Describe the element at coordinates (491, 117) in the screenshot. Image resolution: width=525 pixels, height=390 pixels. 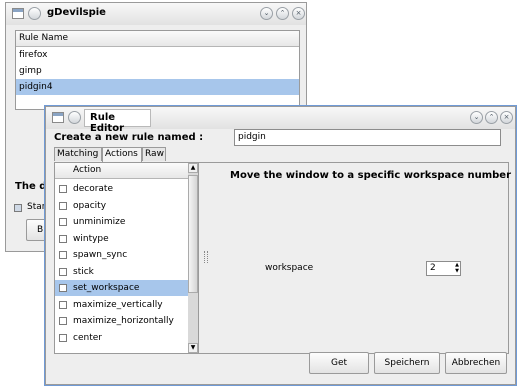
I see `editor-maximize-icon: ⌃` at that location.